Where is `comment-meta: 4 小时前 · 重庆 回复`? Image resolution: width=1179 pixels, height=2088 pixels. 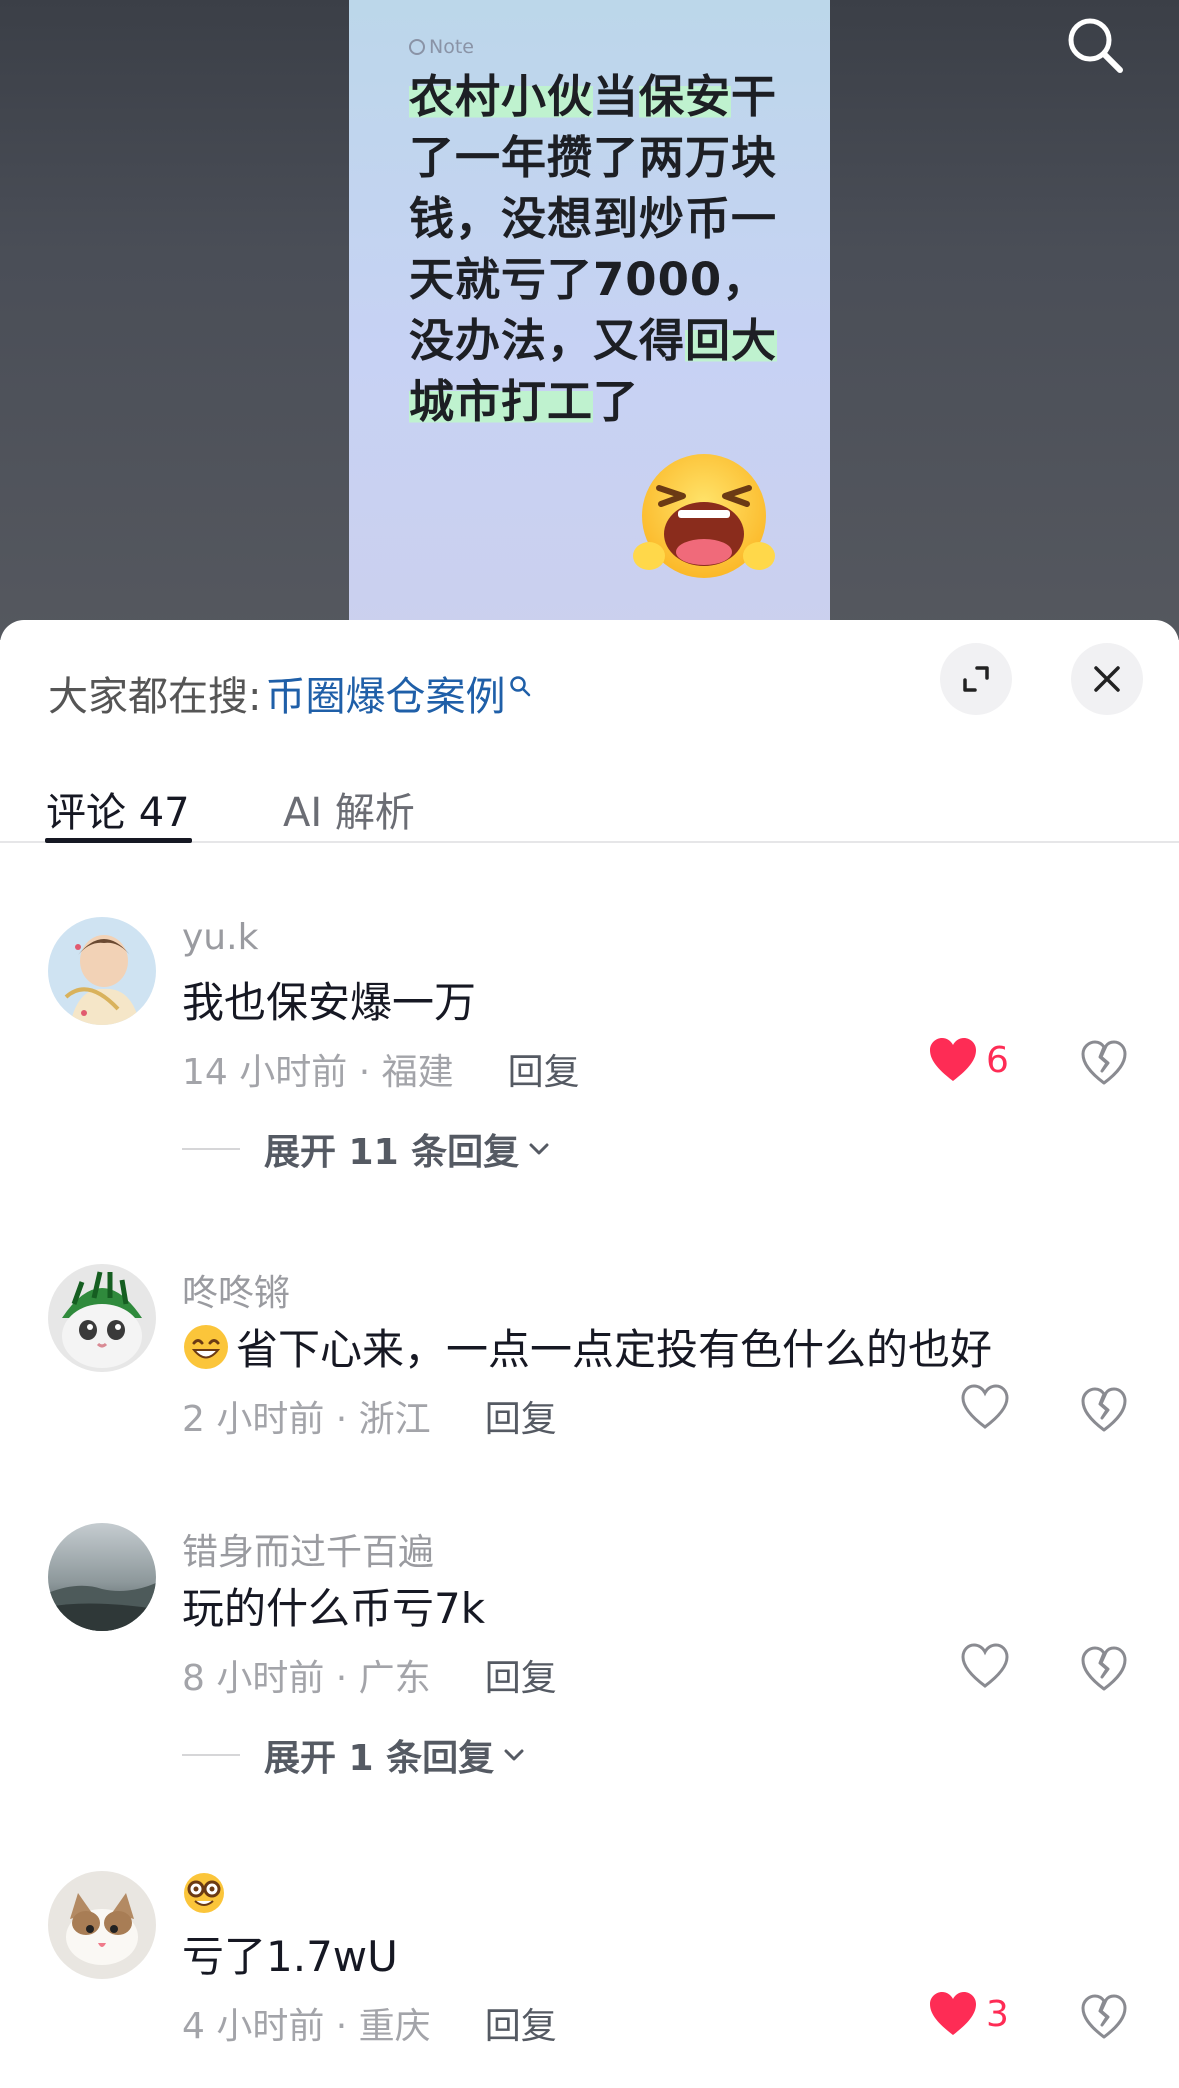
comment-meta: 4 小时前 · 重庆 回复 is located at coordinates (369, 2023).